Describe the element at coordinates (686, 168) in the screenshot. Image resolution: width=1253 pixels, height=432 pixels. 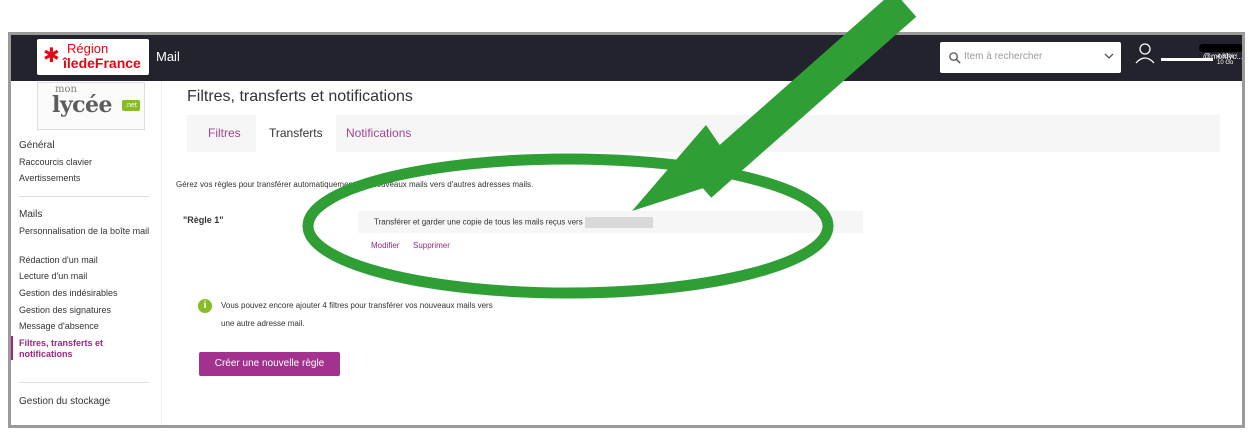
I see `arrow-head-icon` at that location.